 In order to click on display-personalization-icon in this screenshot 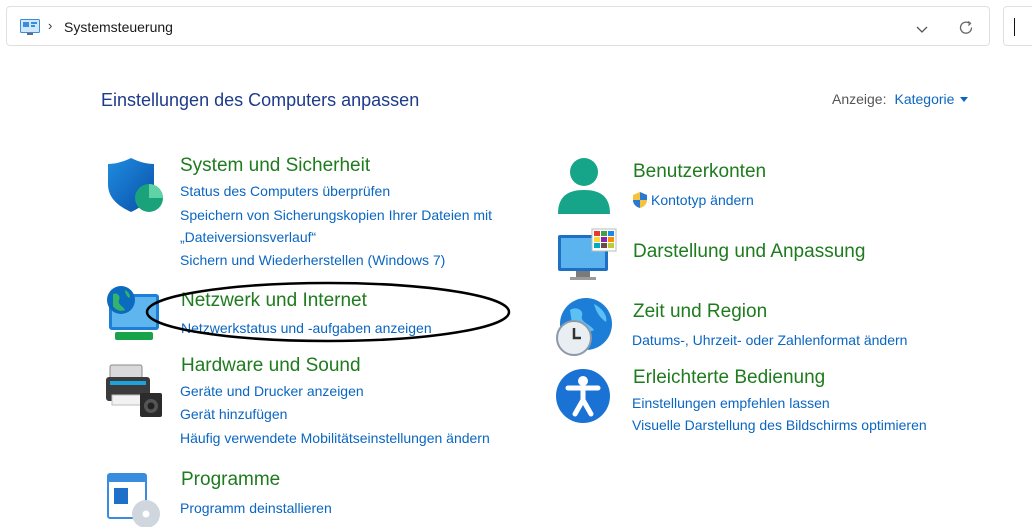, I will do `click(587, 256)`.